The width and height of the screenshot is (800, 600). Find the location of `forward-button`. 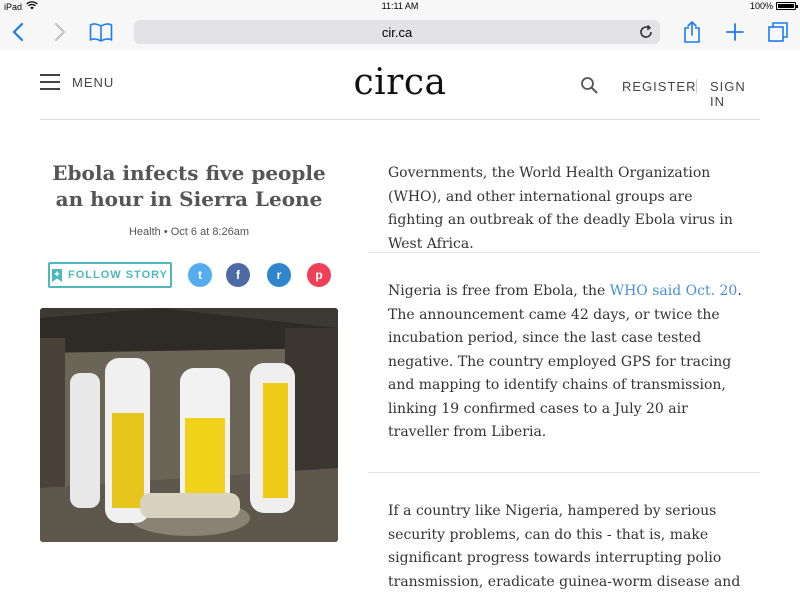

forward-button is located at coordinates (60, 32).